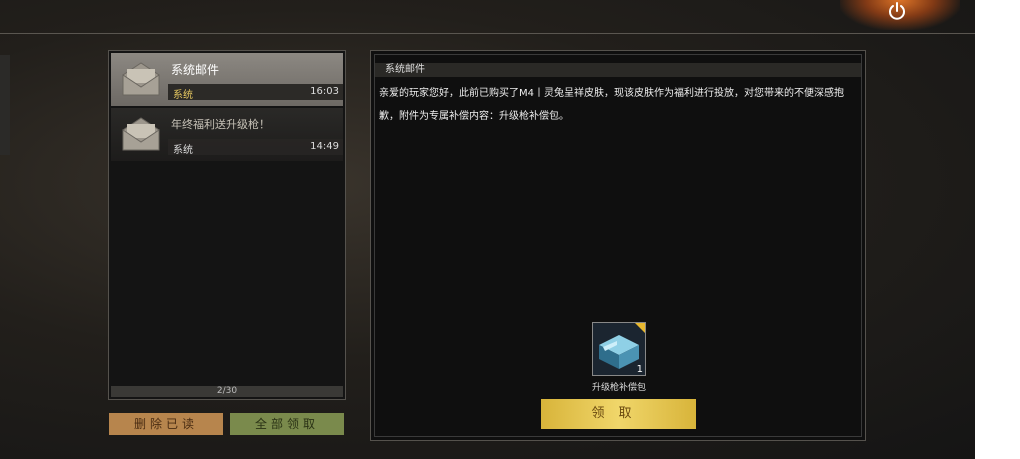  What do you see at coordinates (997, 229) in the screenshot?
I see `screen-edge` at bounding box center [997, 229].